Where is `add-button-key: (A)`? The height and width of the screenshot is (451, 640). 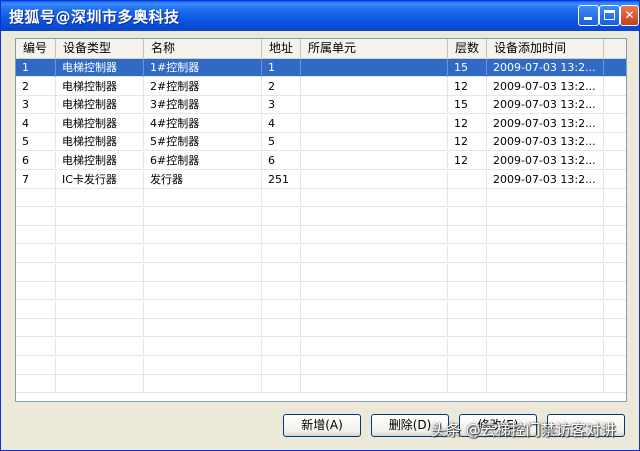
add-button-key: (A) is located at coordinates (334, 425).